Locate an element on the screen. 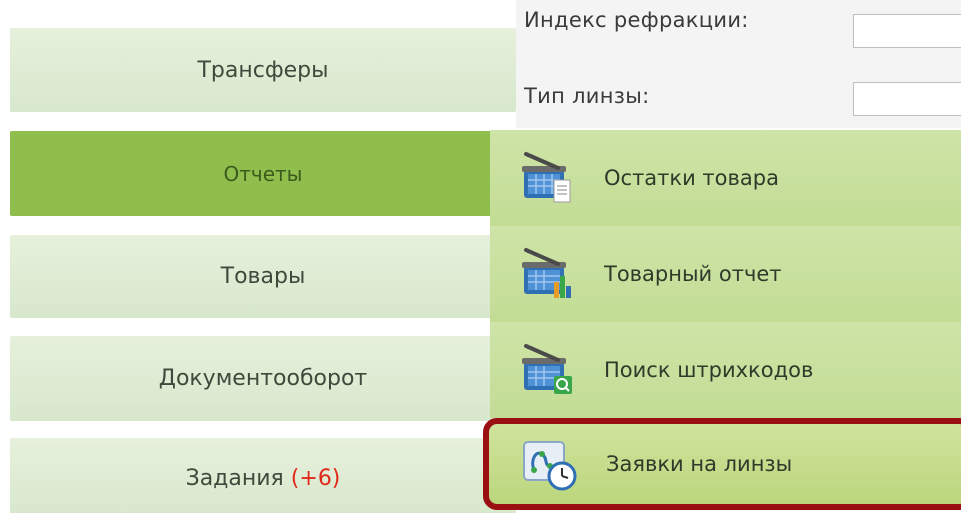 This screenshot has width=961, height=513. nav-item-label: Трансферы is located at coordinates (263, 70).